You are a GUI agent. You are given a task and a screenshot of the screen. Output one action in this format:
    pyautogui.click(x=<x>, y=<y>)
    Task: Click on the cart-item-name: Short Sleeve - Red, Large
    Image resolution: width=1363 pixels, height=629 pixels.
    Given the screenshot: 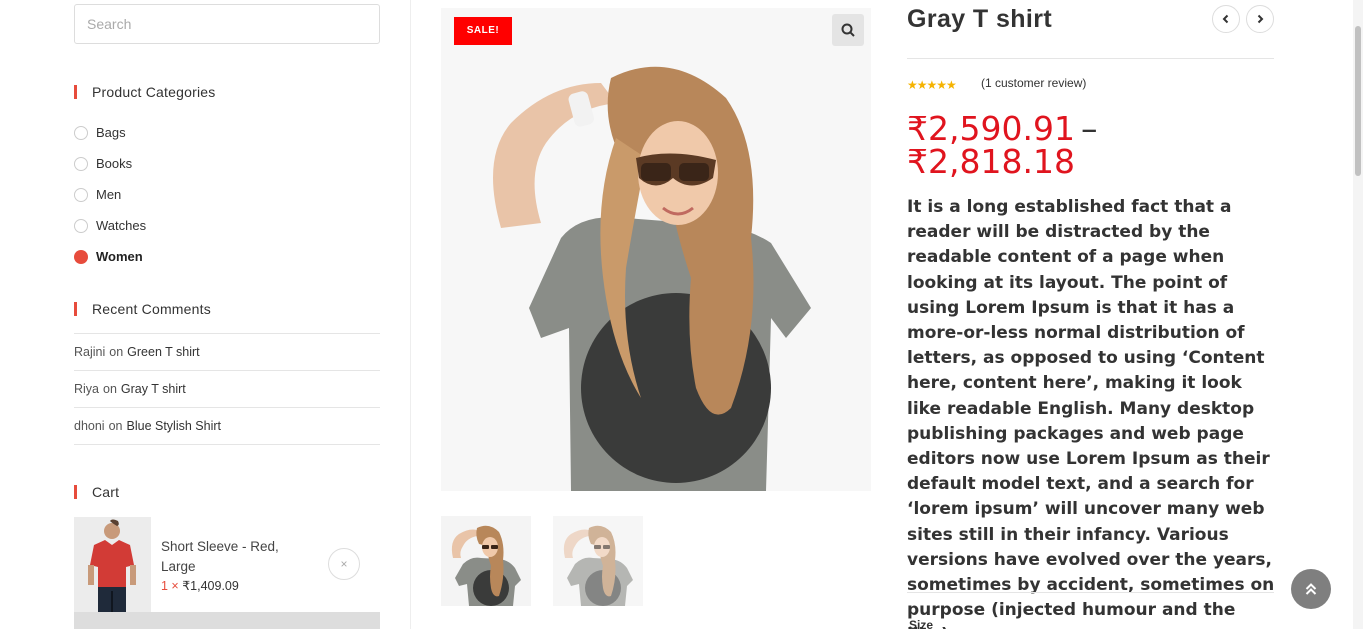 What is the action you would take?
    pyautogui.click(x=231, y=557)
    